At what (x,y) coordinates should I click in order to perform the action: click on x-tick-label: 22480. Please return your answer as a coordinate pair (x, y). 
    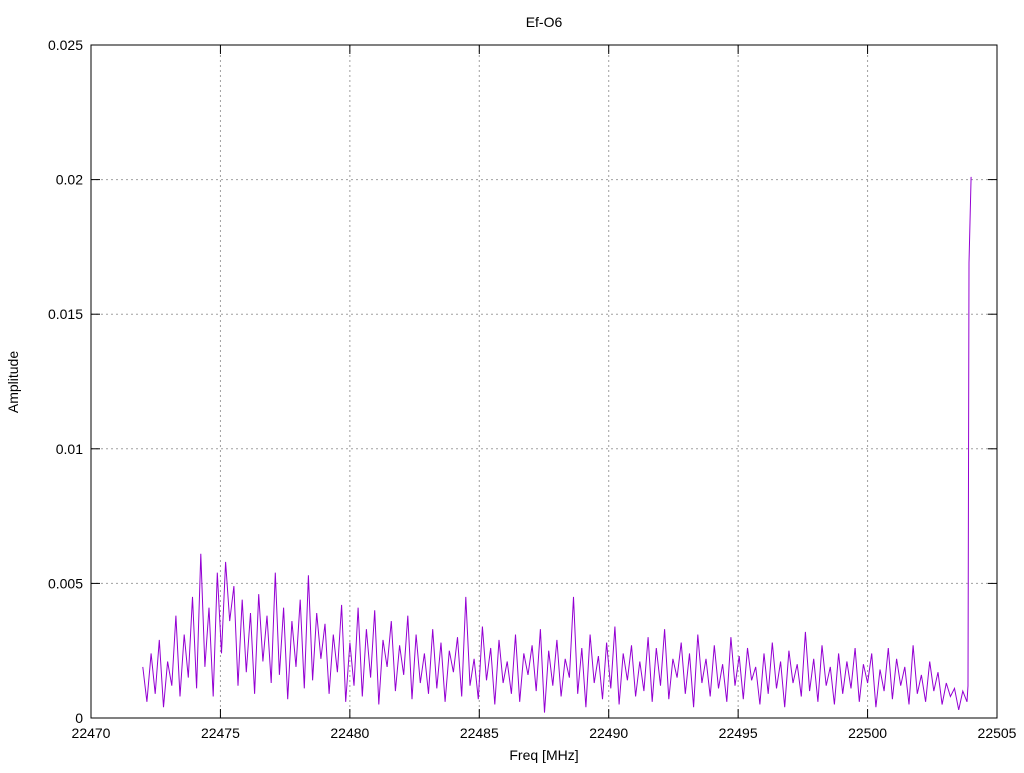
    Looking at the image, I should click on (349, 733).